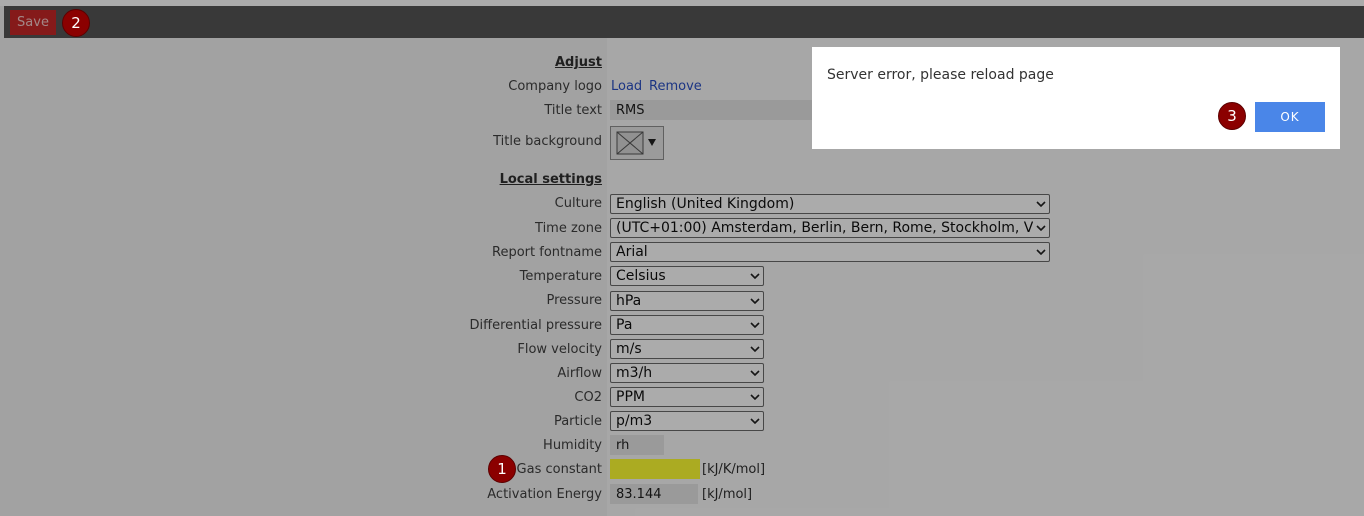 This screenshot has width=1364, height=516. I want to click on error-dialog: Server error, please reload page 3 OK, so click(1076, 98).